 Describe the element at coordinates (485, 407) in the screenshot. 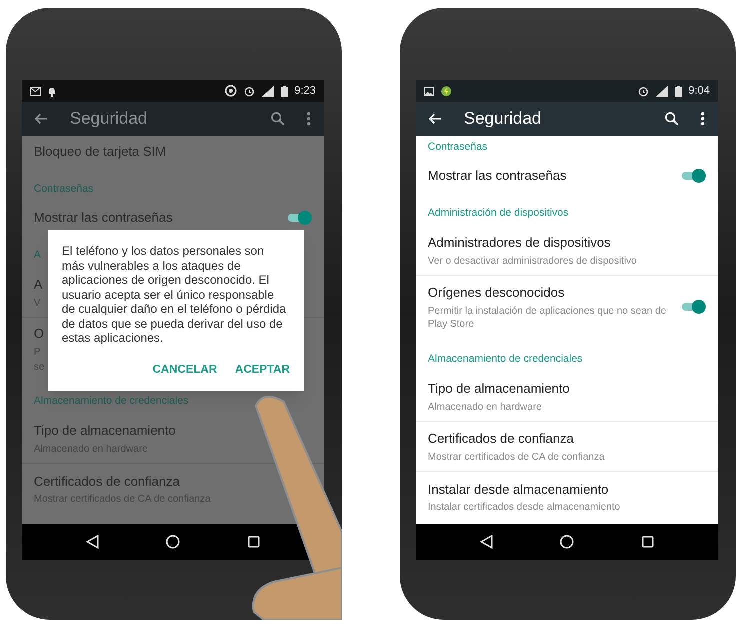

I see `row-subtitle: Almacenado en hardware` at that location.